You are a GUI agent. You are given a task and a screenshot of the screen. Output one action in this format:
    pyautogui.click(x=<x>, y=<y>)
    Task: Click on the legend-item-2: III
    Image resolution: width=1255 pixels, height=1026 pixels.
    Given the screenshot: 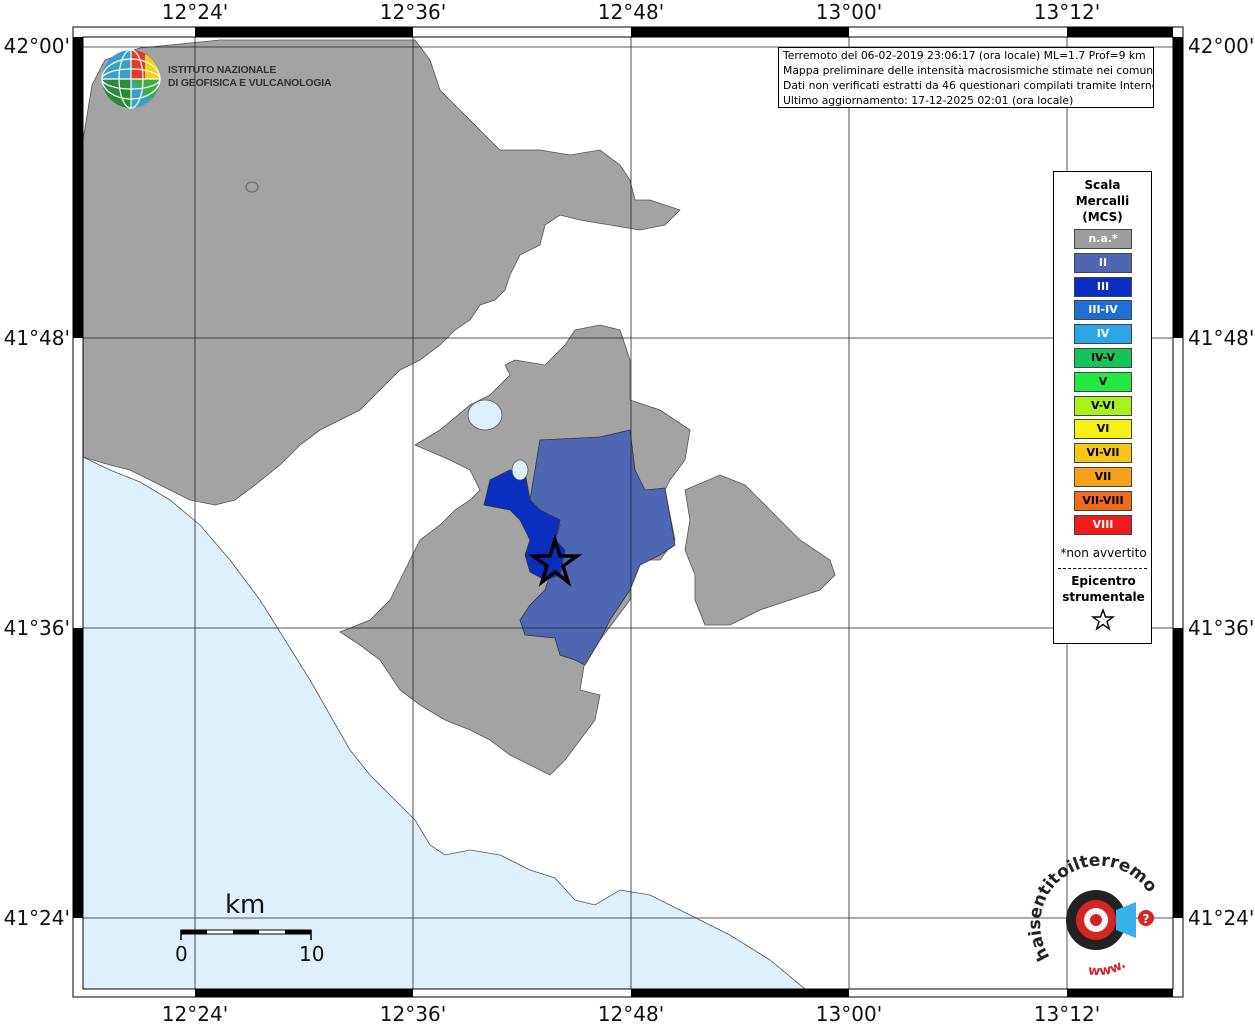 What is the action you would take?
    pyautogui.click(x=1103, y=286)
    